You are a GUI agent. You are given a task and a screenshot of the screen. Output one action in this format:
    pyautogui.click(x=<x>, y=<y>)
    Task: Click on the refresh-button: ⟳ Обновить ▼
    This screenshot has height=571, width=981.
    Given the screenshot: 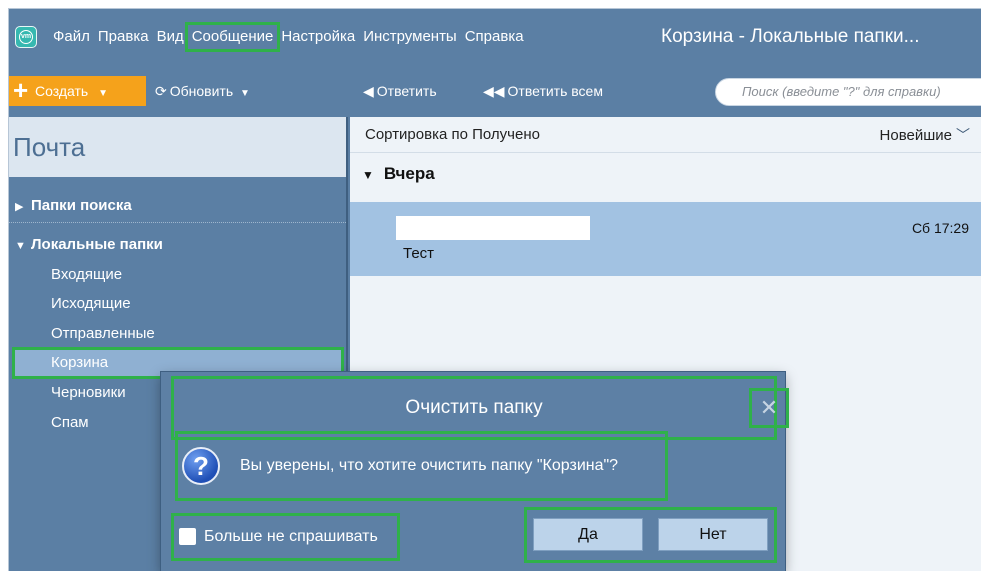 What is the action you would take?
    pyautogui.click(x=202, y=91)
    